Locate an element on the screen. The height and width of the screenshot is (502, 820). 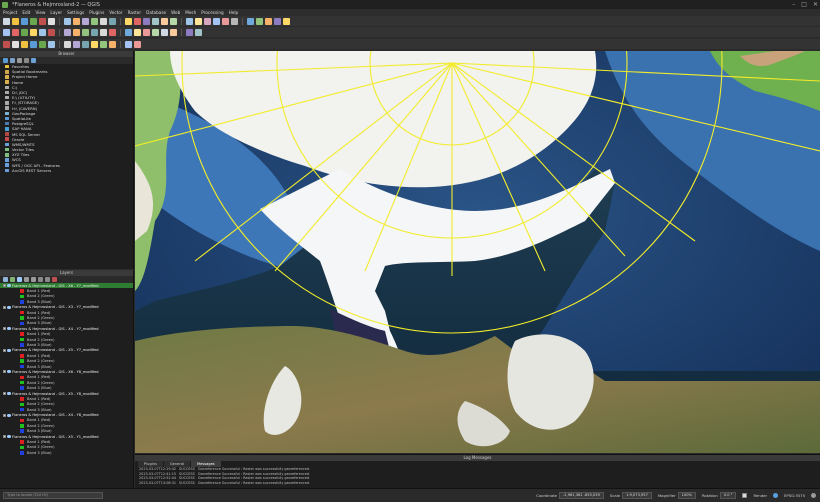
menu-help: Help is located at coordinates (234, 12).